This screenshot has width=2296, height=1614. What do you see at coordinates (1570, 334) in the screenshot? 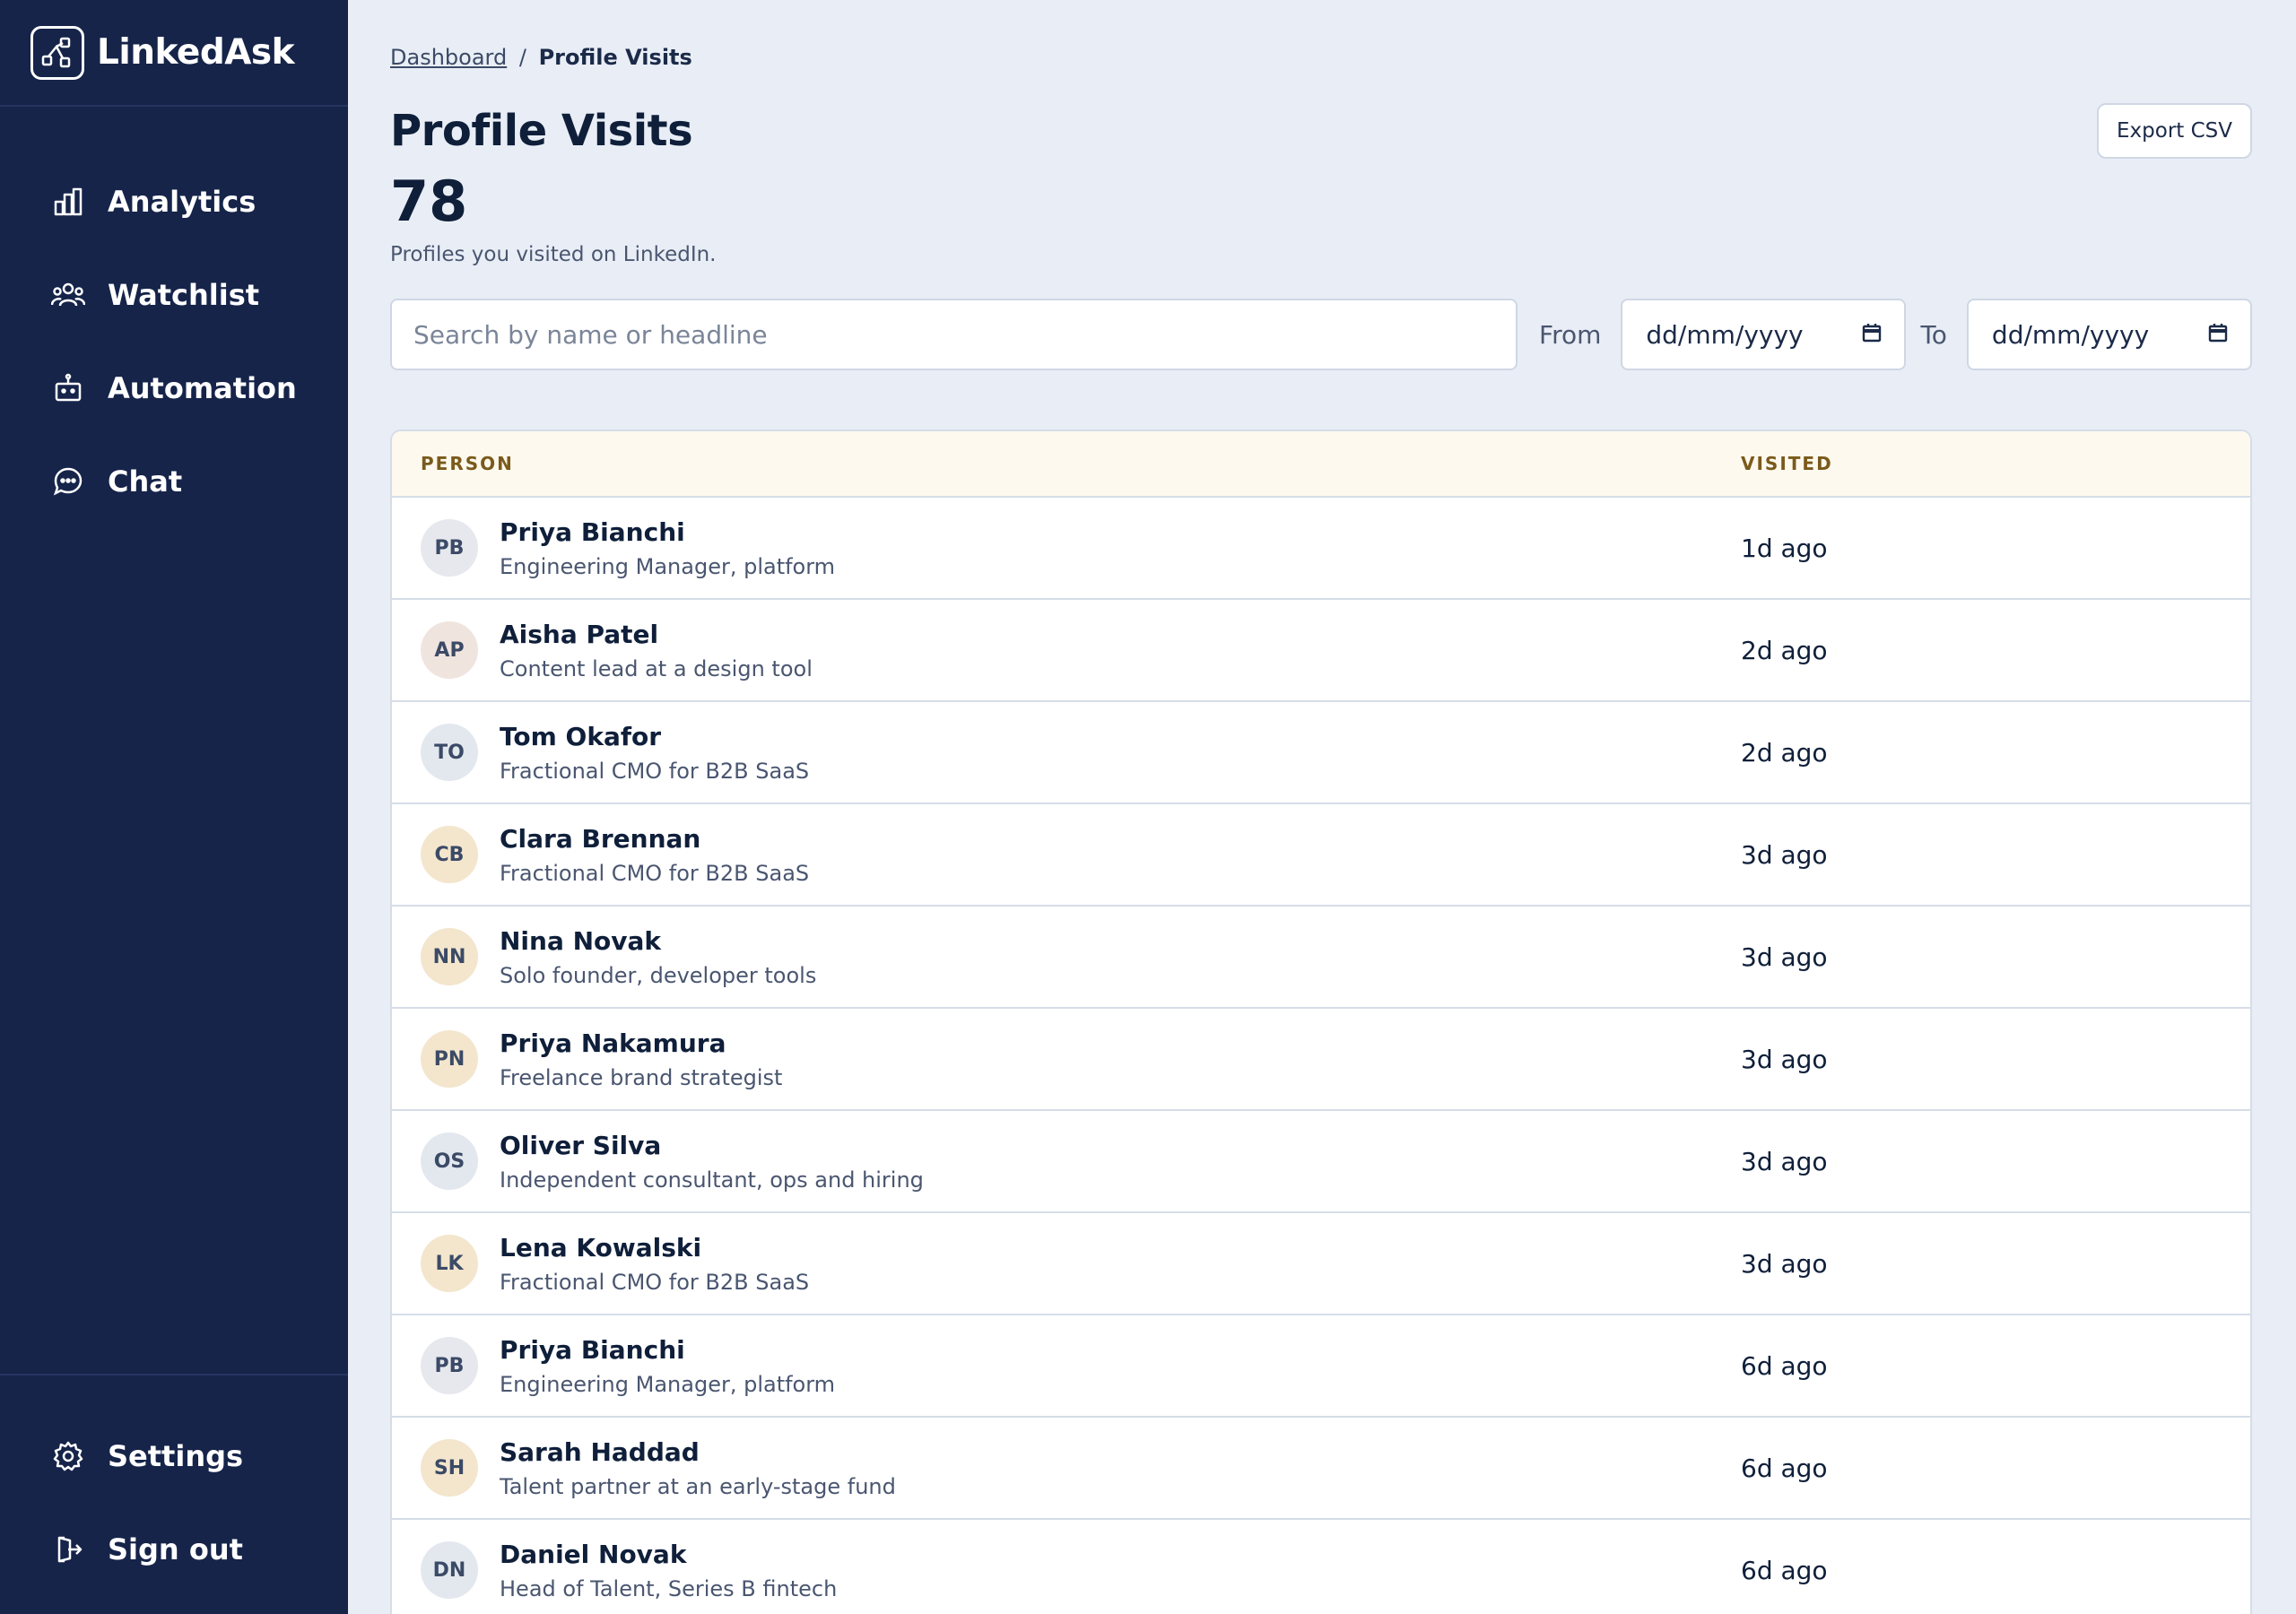
I see `from-label: From` at bounding box center [1570, 334].